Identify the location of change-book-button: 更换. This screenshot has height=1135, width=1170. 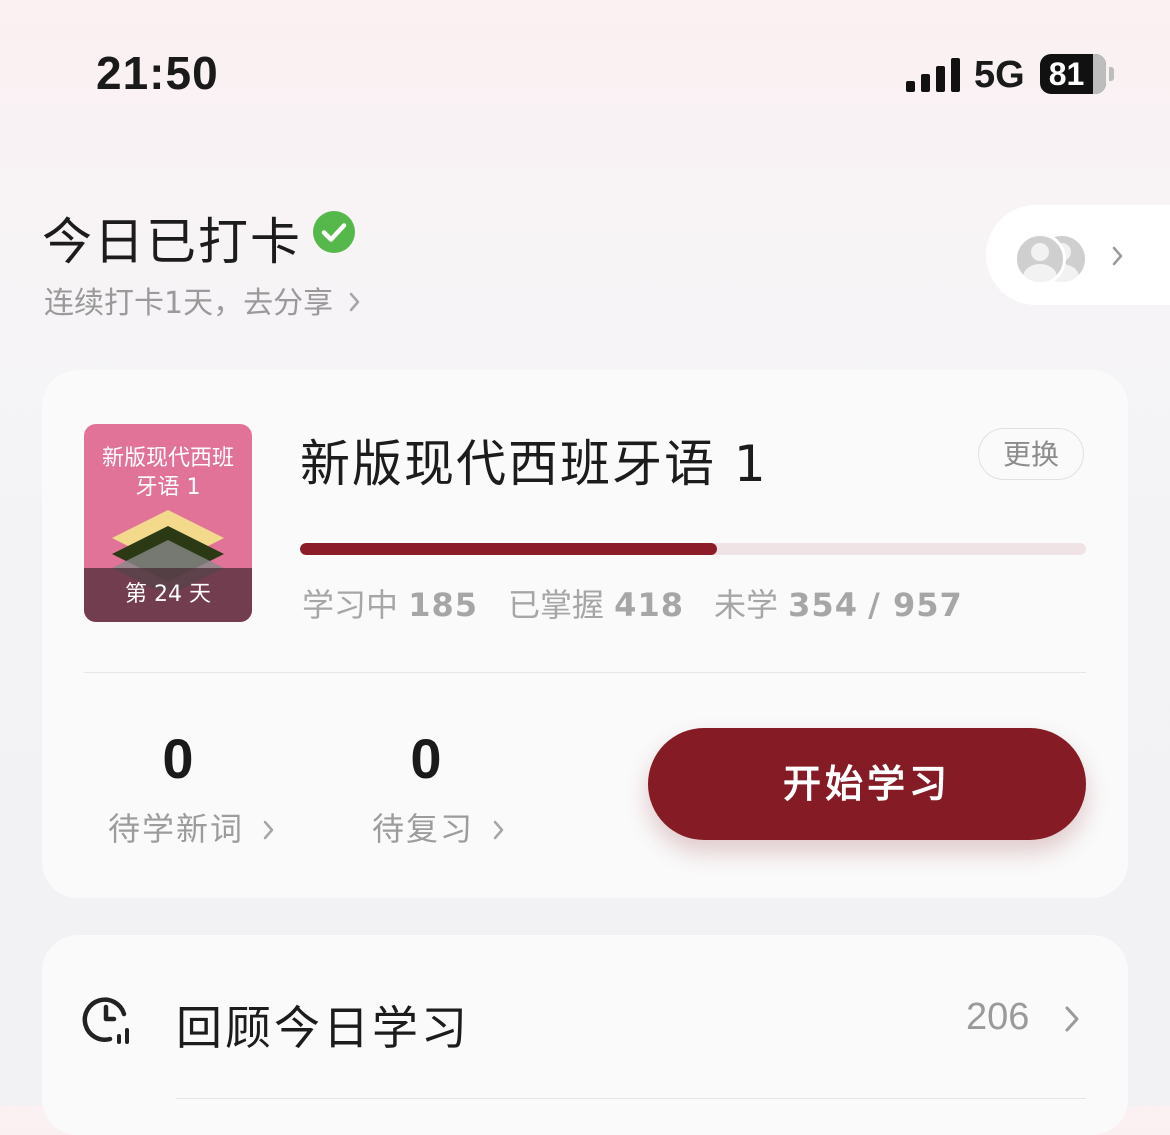
(1031, 454).